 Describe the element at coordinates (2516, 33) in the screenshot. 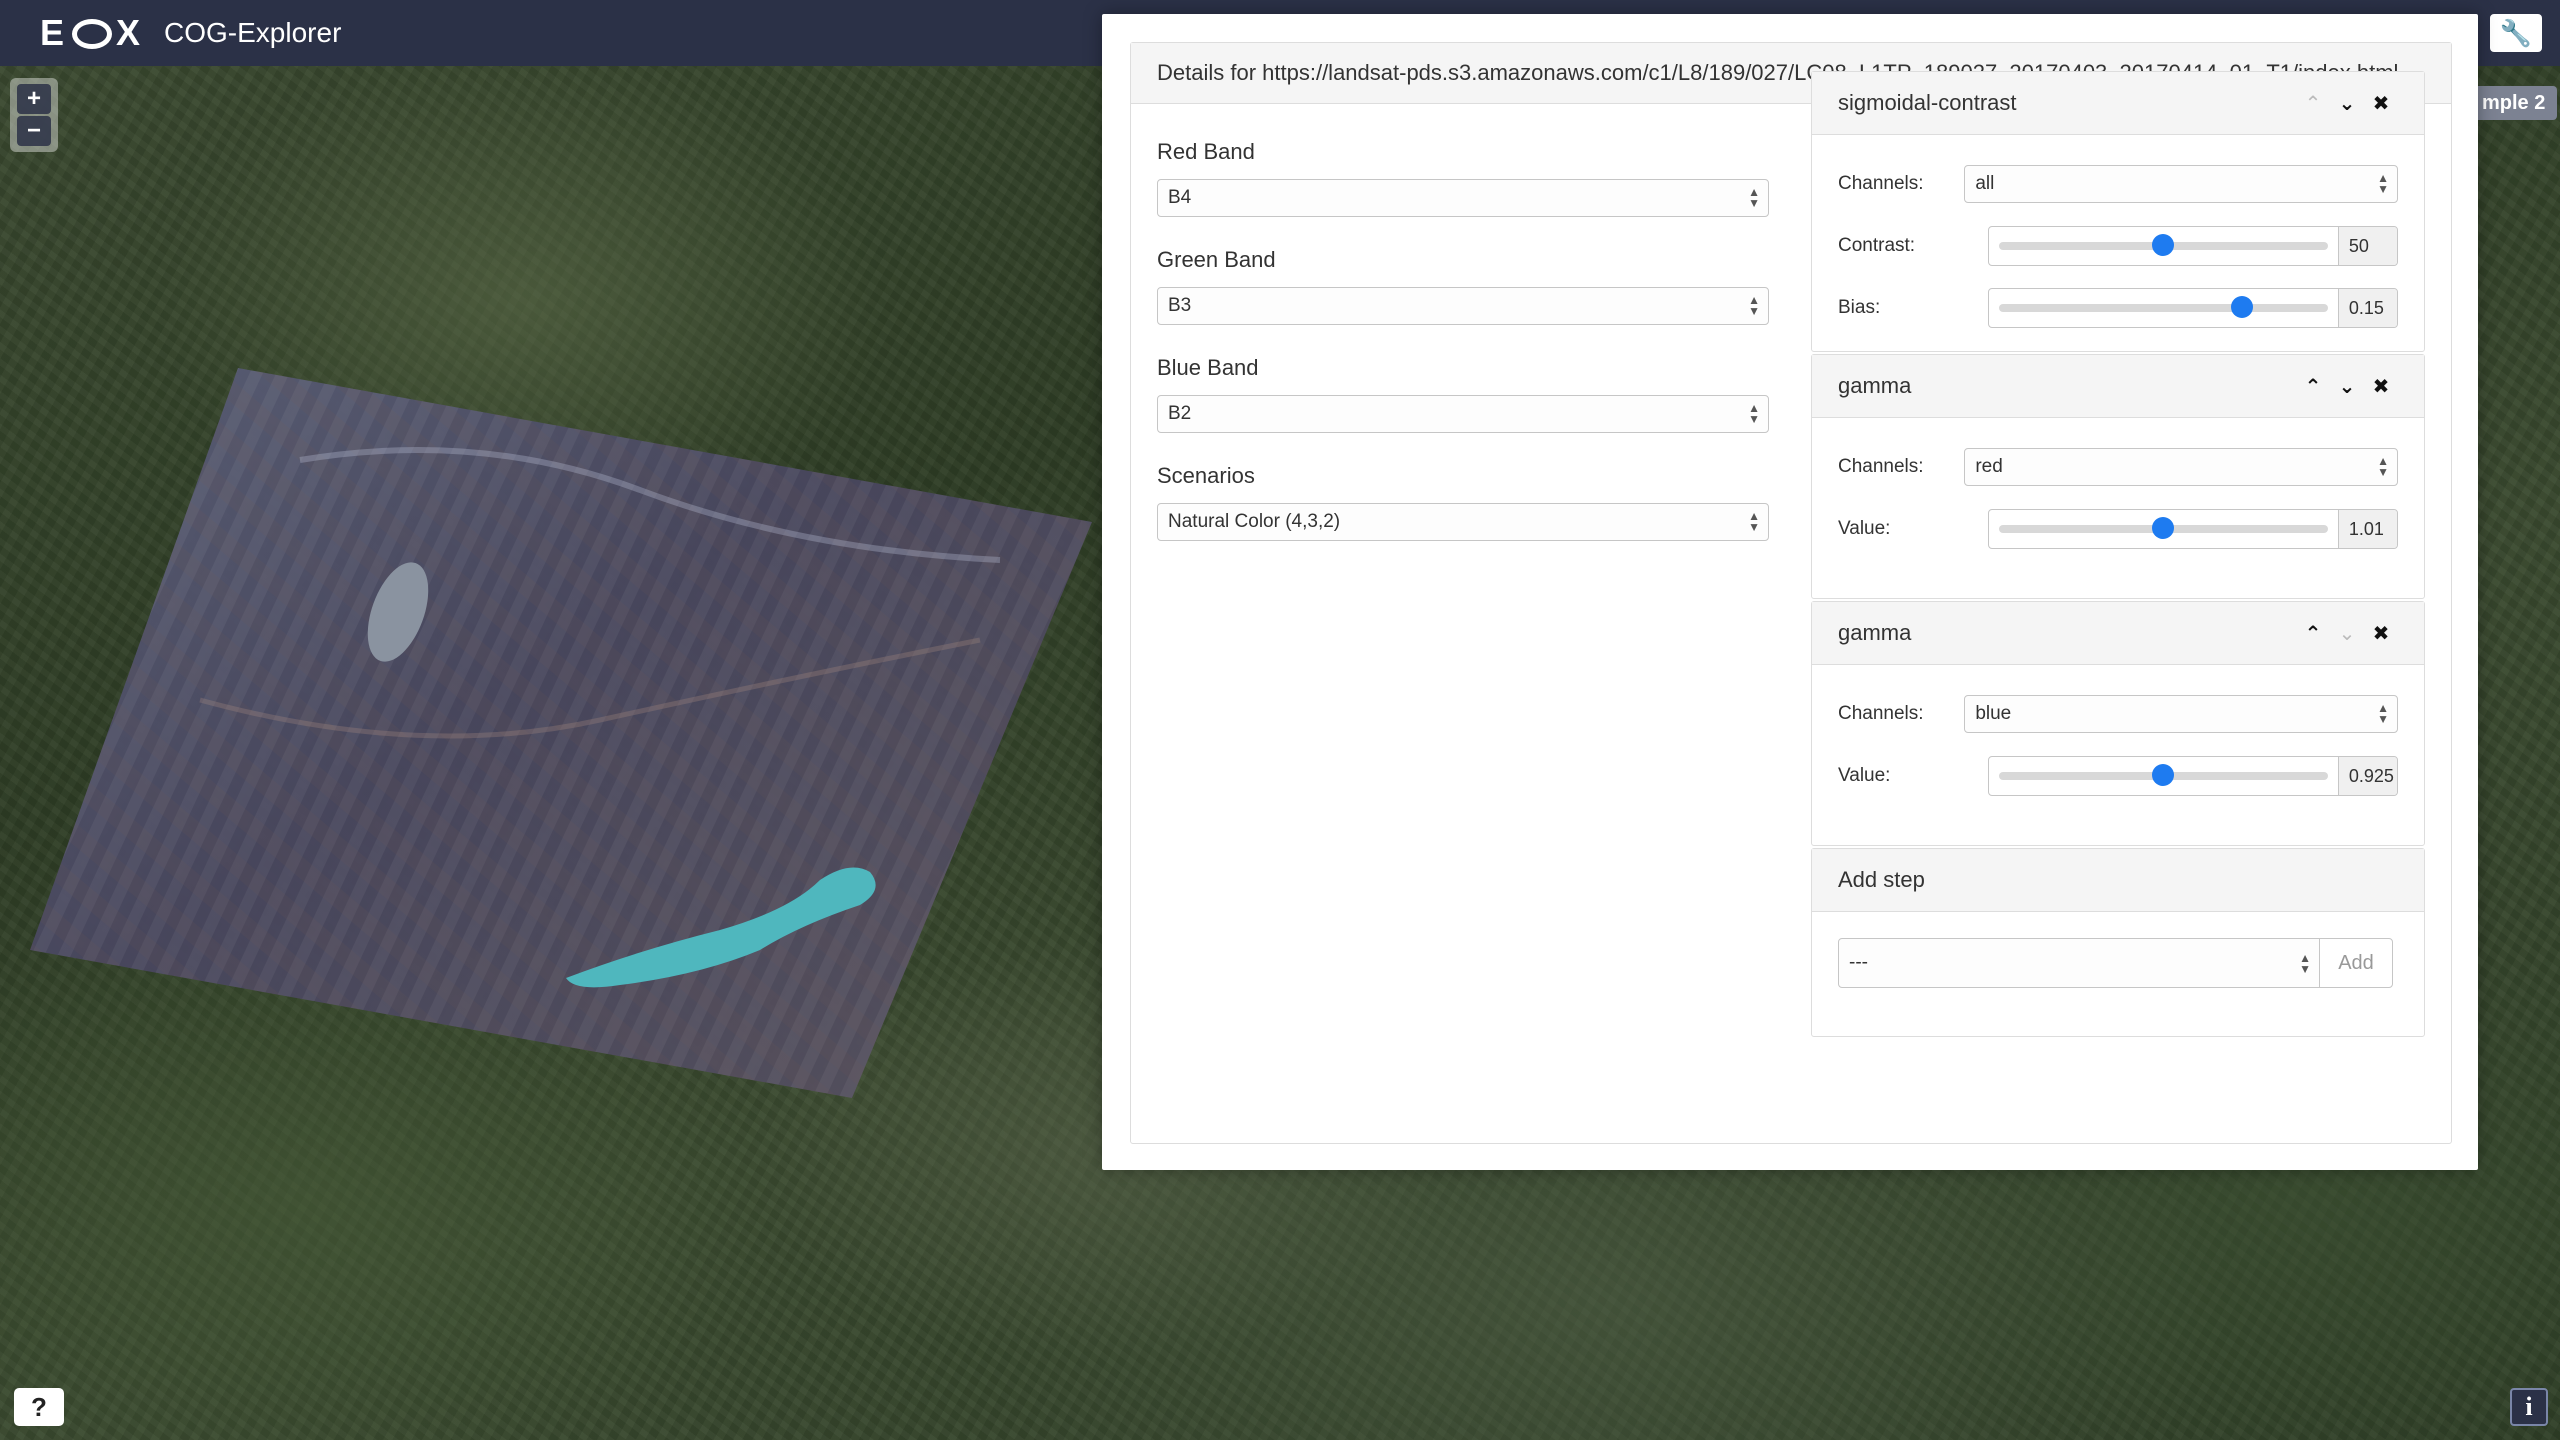

I see `wrench-icon: 🔧` at that location.